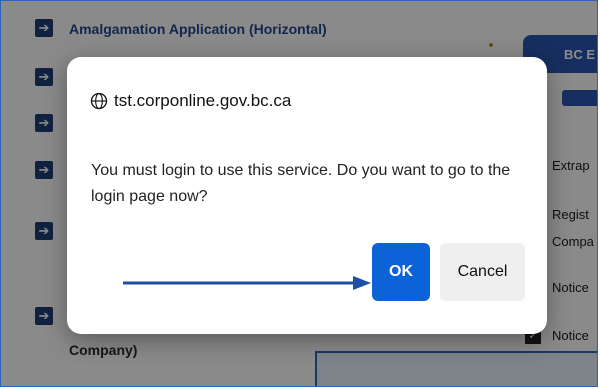 The height and width of the screenshot is (389, 600). Describe the element at coordinates (247, 283) in the screenshot. I see `pointer-arrow-icon` at that location.